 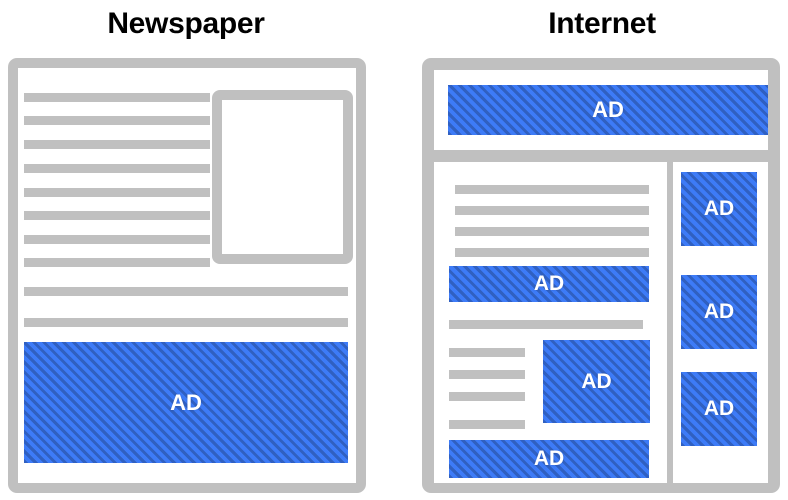 What do you see at coordinates (602, 23) in the screenshot?
I see `internet-panel-title: Internet` at bounding box center [602, 23].